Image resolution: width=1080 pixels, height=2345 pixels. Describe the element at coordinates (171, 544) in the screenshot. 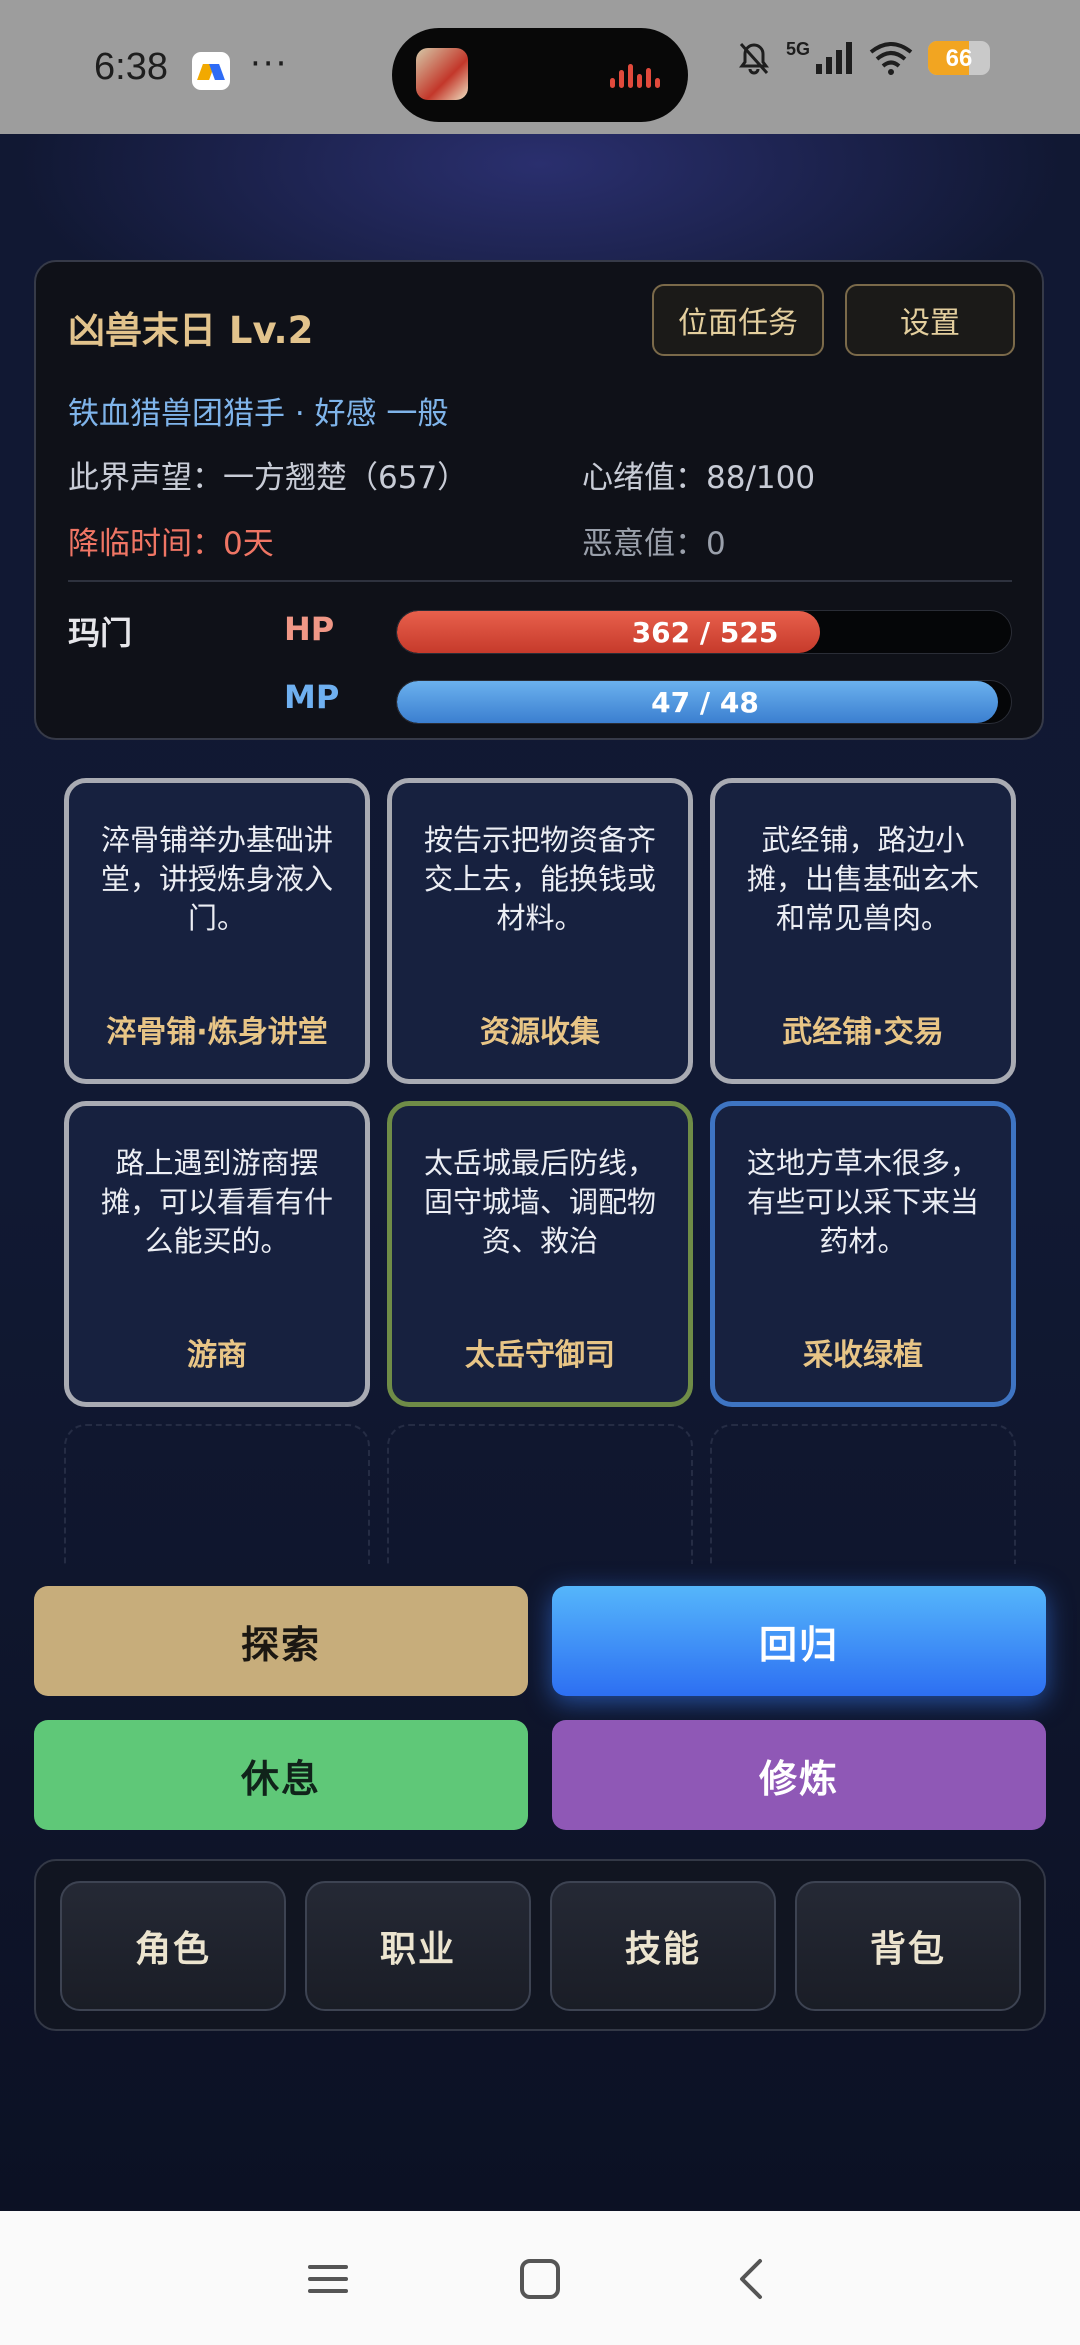

I see `arrival-time-stat: 降临时间：0天` at that location.